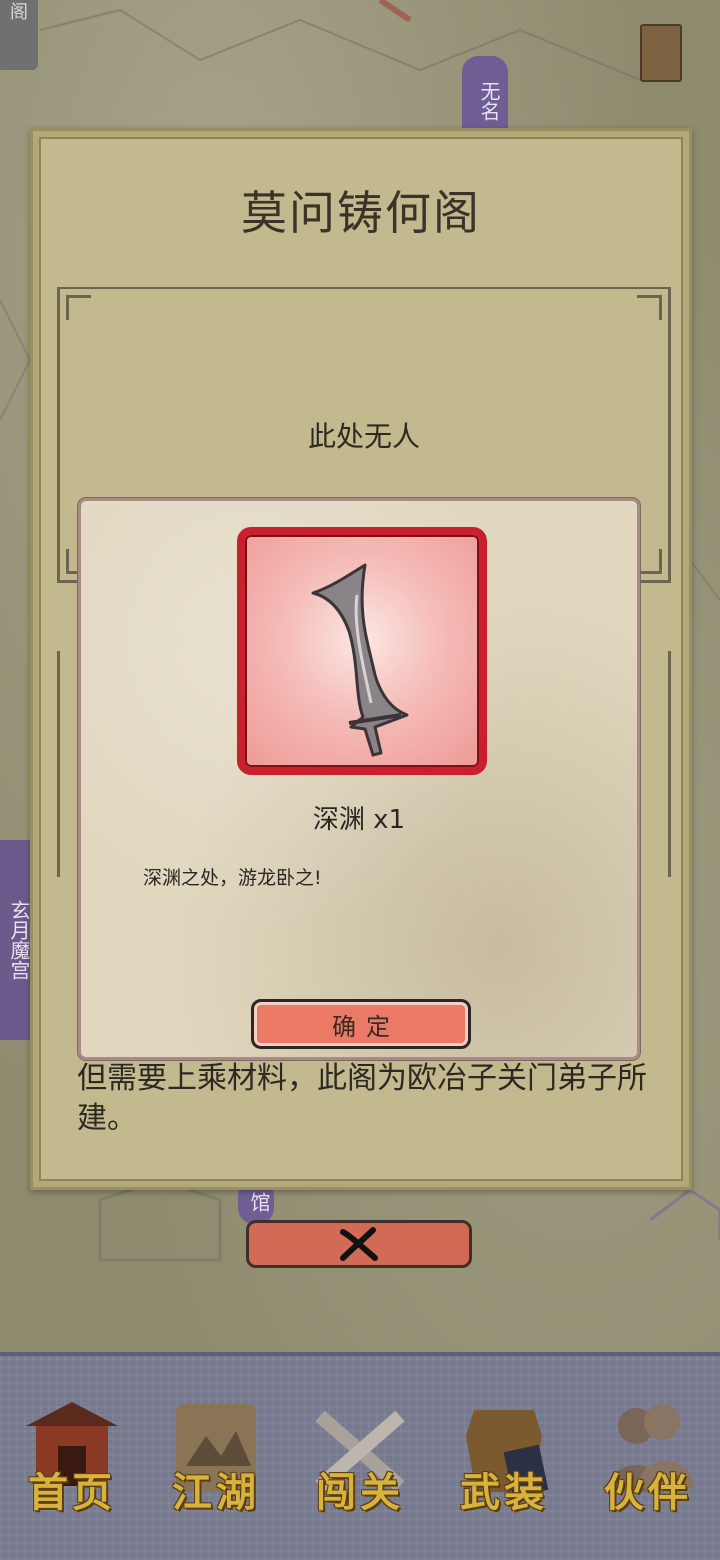  I want to click on map-corner-tag: 阁, so click(19, 35).